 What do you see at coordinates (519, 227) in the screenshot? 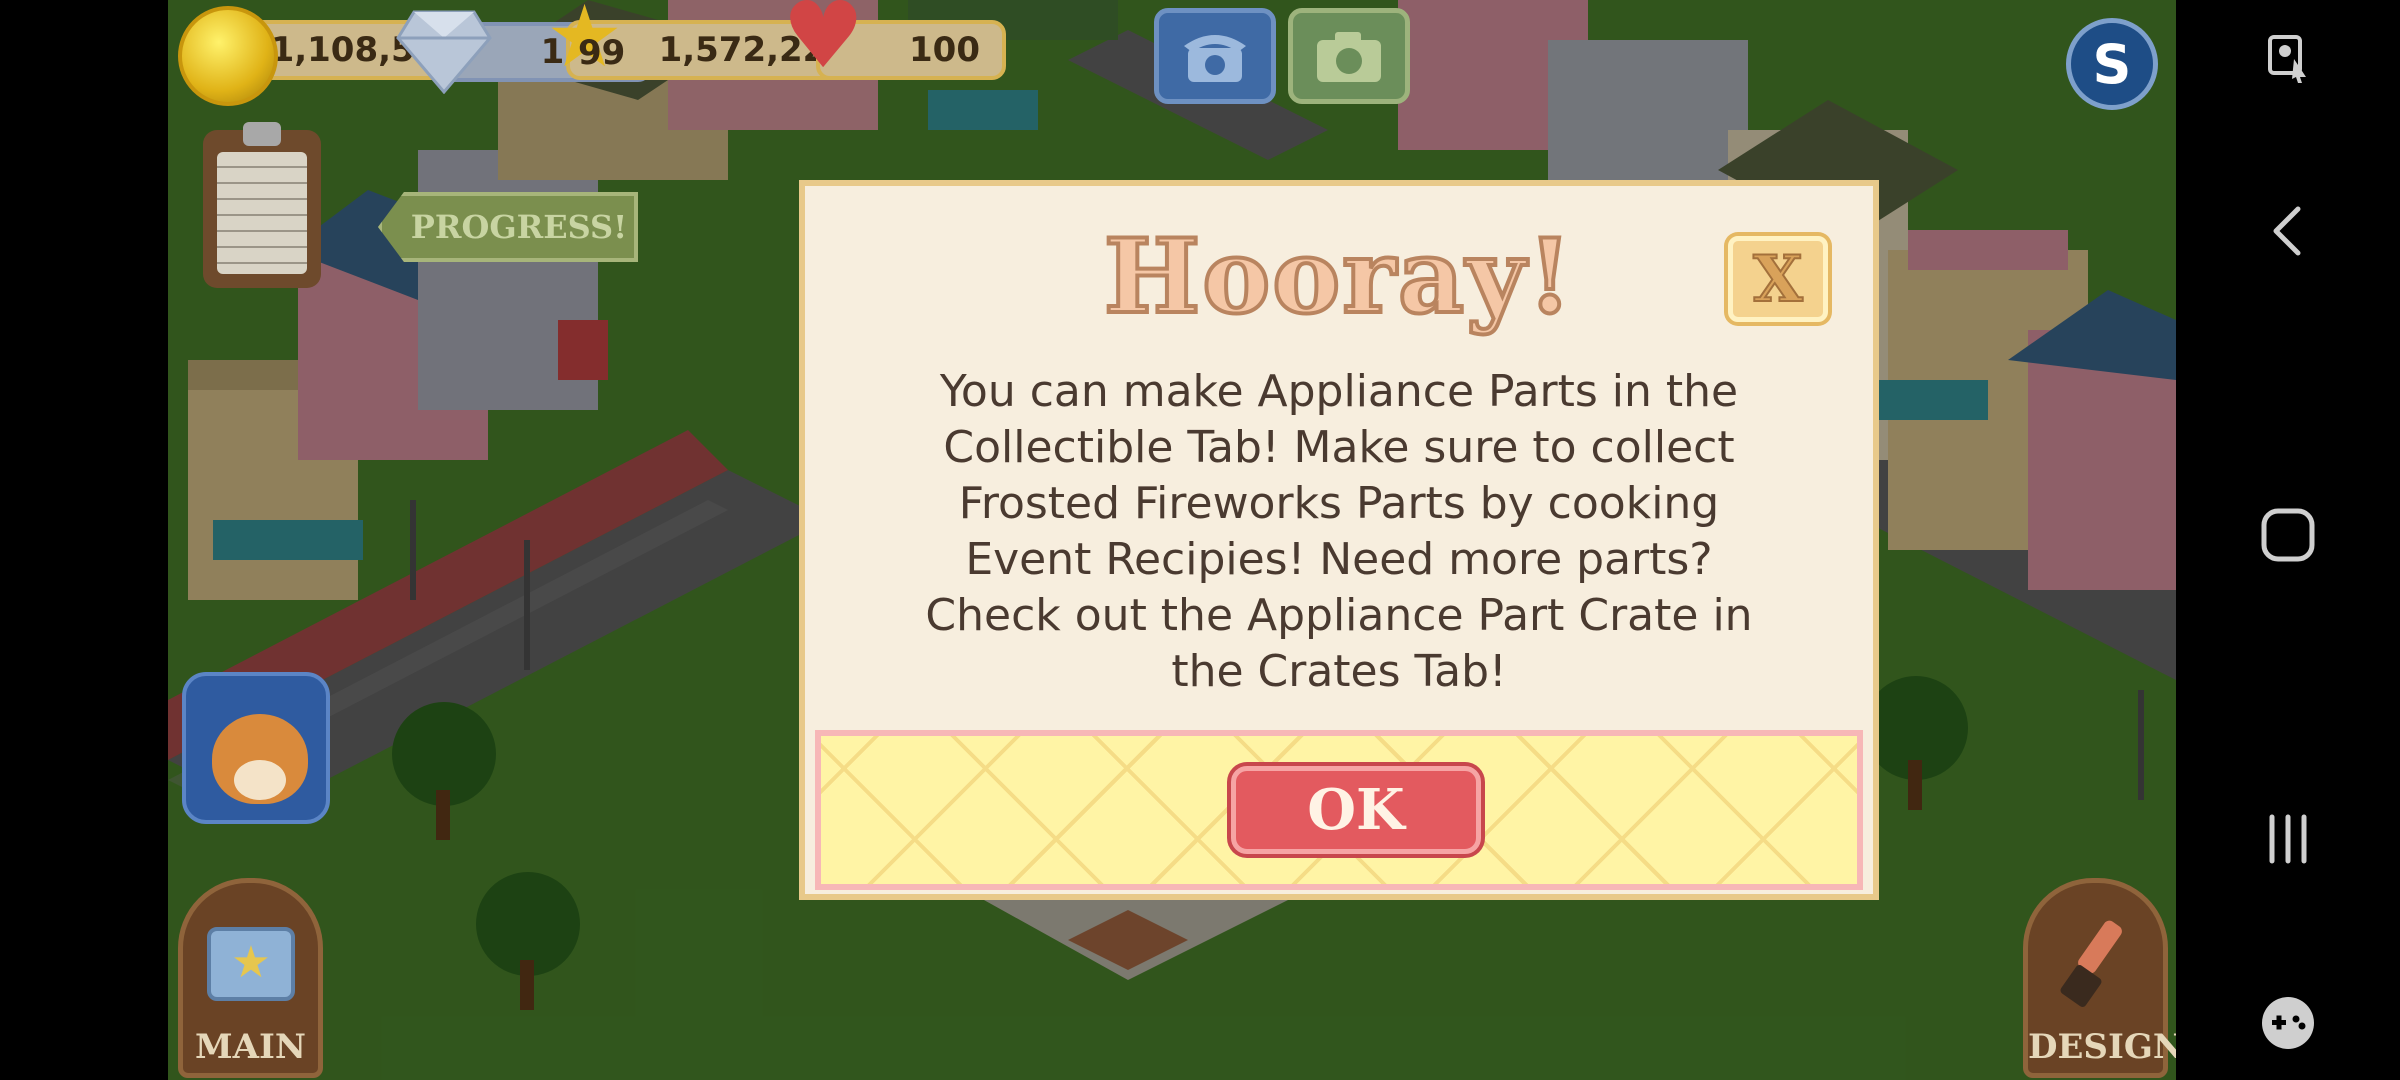
I see `progress-label: PROGRESS!` at bounding box center [519, 227].